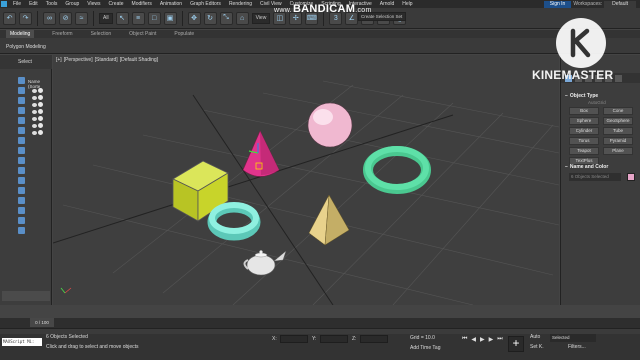 The height and width of the screenshot is (360, 640). I want to click on y-coordinate-field, so click(334, 339).